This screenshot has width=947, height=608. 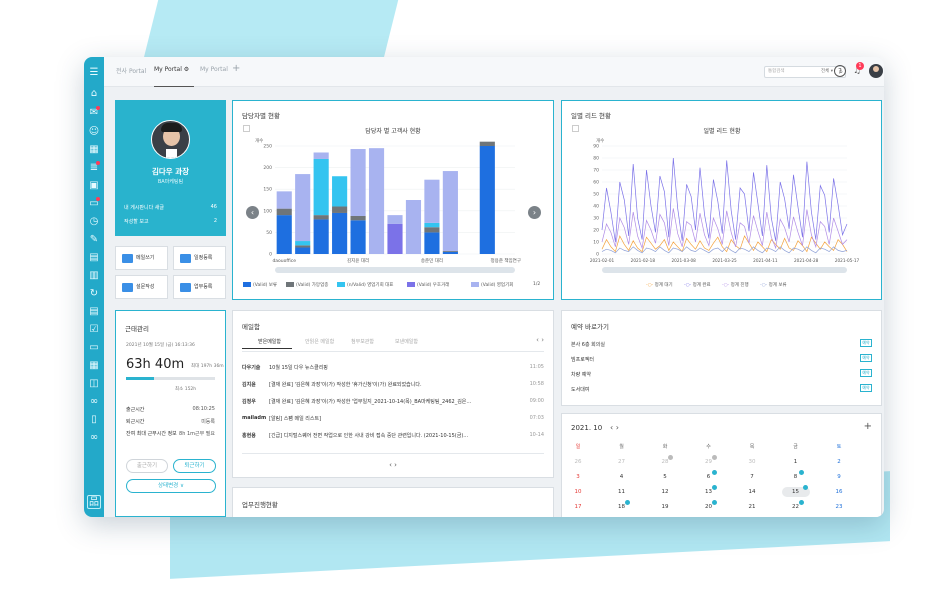 I want to click on calendar-day: 5, so click(x=665, y=477).